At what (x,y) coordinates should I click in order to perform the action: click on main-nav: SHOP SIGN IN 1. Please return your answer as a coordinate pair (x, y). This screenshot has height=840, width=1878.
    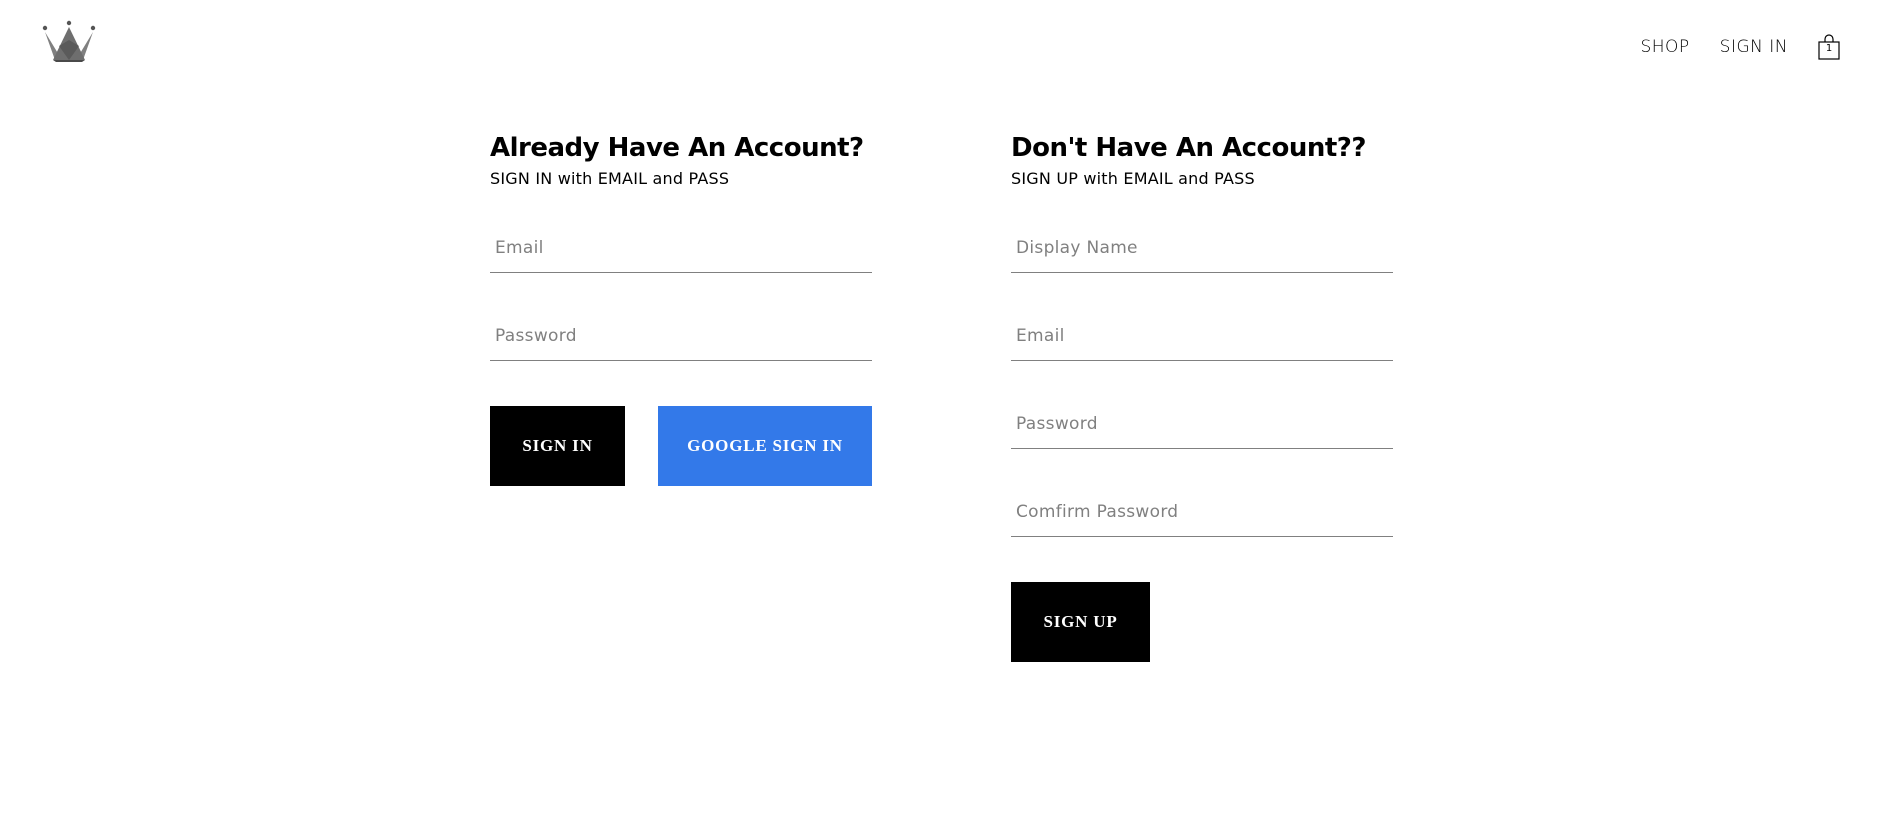
    Looking at the image, I should click on (1740, 47).